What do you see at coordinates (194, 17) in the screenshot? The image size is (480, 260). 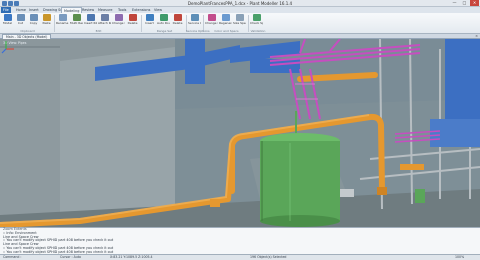 I see `service-icon` at bounding box center [194, 17].